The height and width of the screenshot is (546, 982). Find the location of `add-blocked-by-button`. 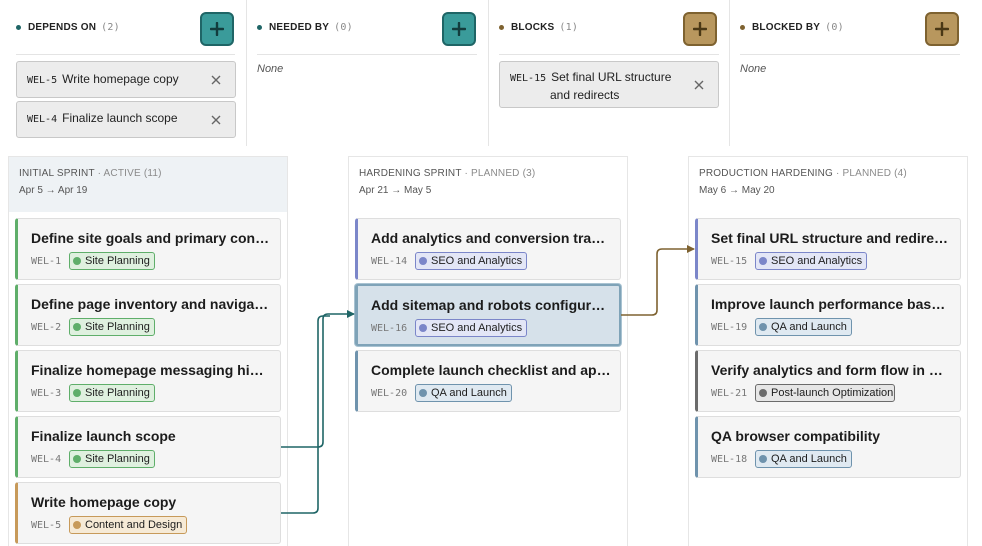

add-blocked-by-button is located at coordinates (942, 29).